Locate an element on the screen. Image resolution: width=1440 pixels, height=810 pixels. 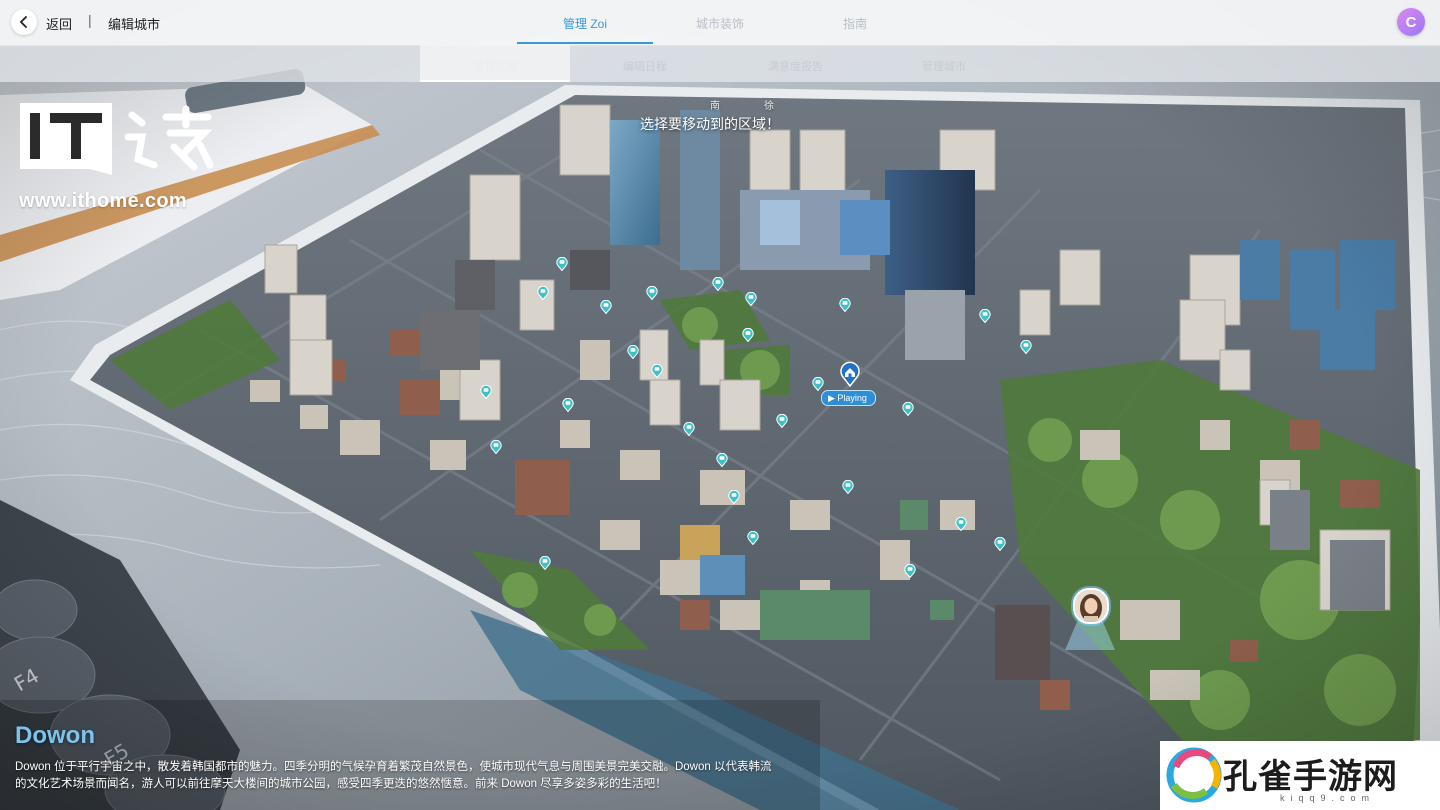
subtab-satisfaction-report: 满意度报告 is located at coordinates (795, 66).